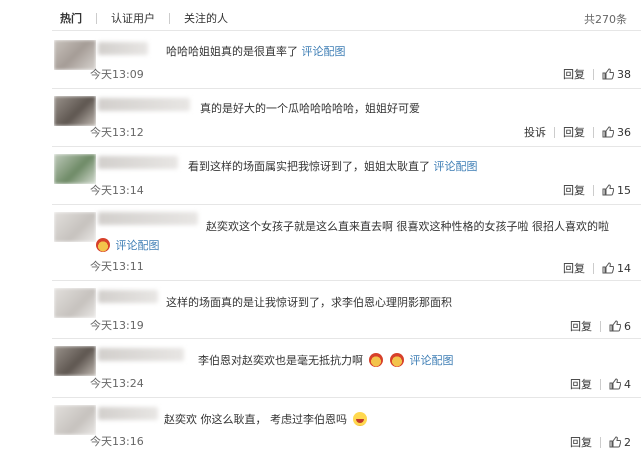 This screenshot has height=458, width=641. I want to click on comment-actions: 投诉 回复 36, so click(577, 132).